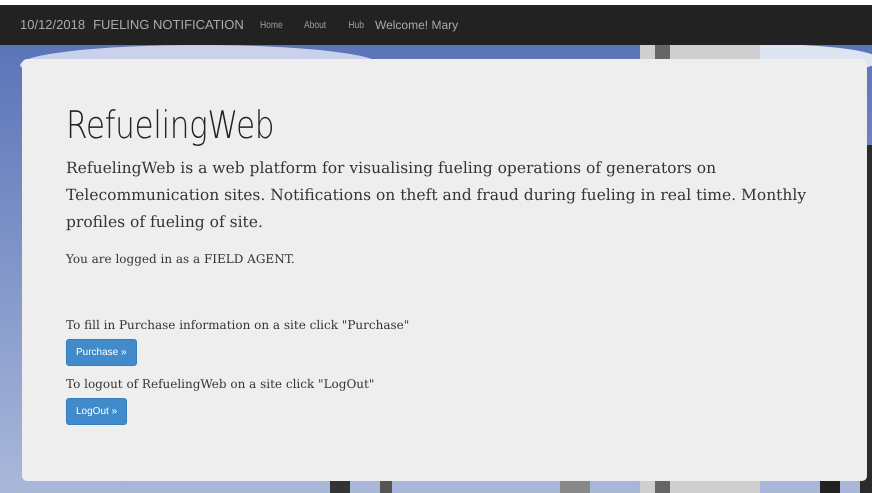 Image resolution: width=872 pixels, height=493 pixels. What do you see at coordinates (437, 195) in the screenshot?
I see `intro-paragraph: RefuelingWeb is a web platform for visualising fueling operations of generators on Telecommunication sites. Notifications on theft and fraud during fueling in real time. Monthly profiles of fueling of site.` at bounding box center [437, 195].